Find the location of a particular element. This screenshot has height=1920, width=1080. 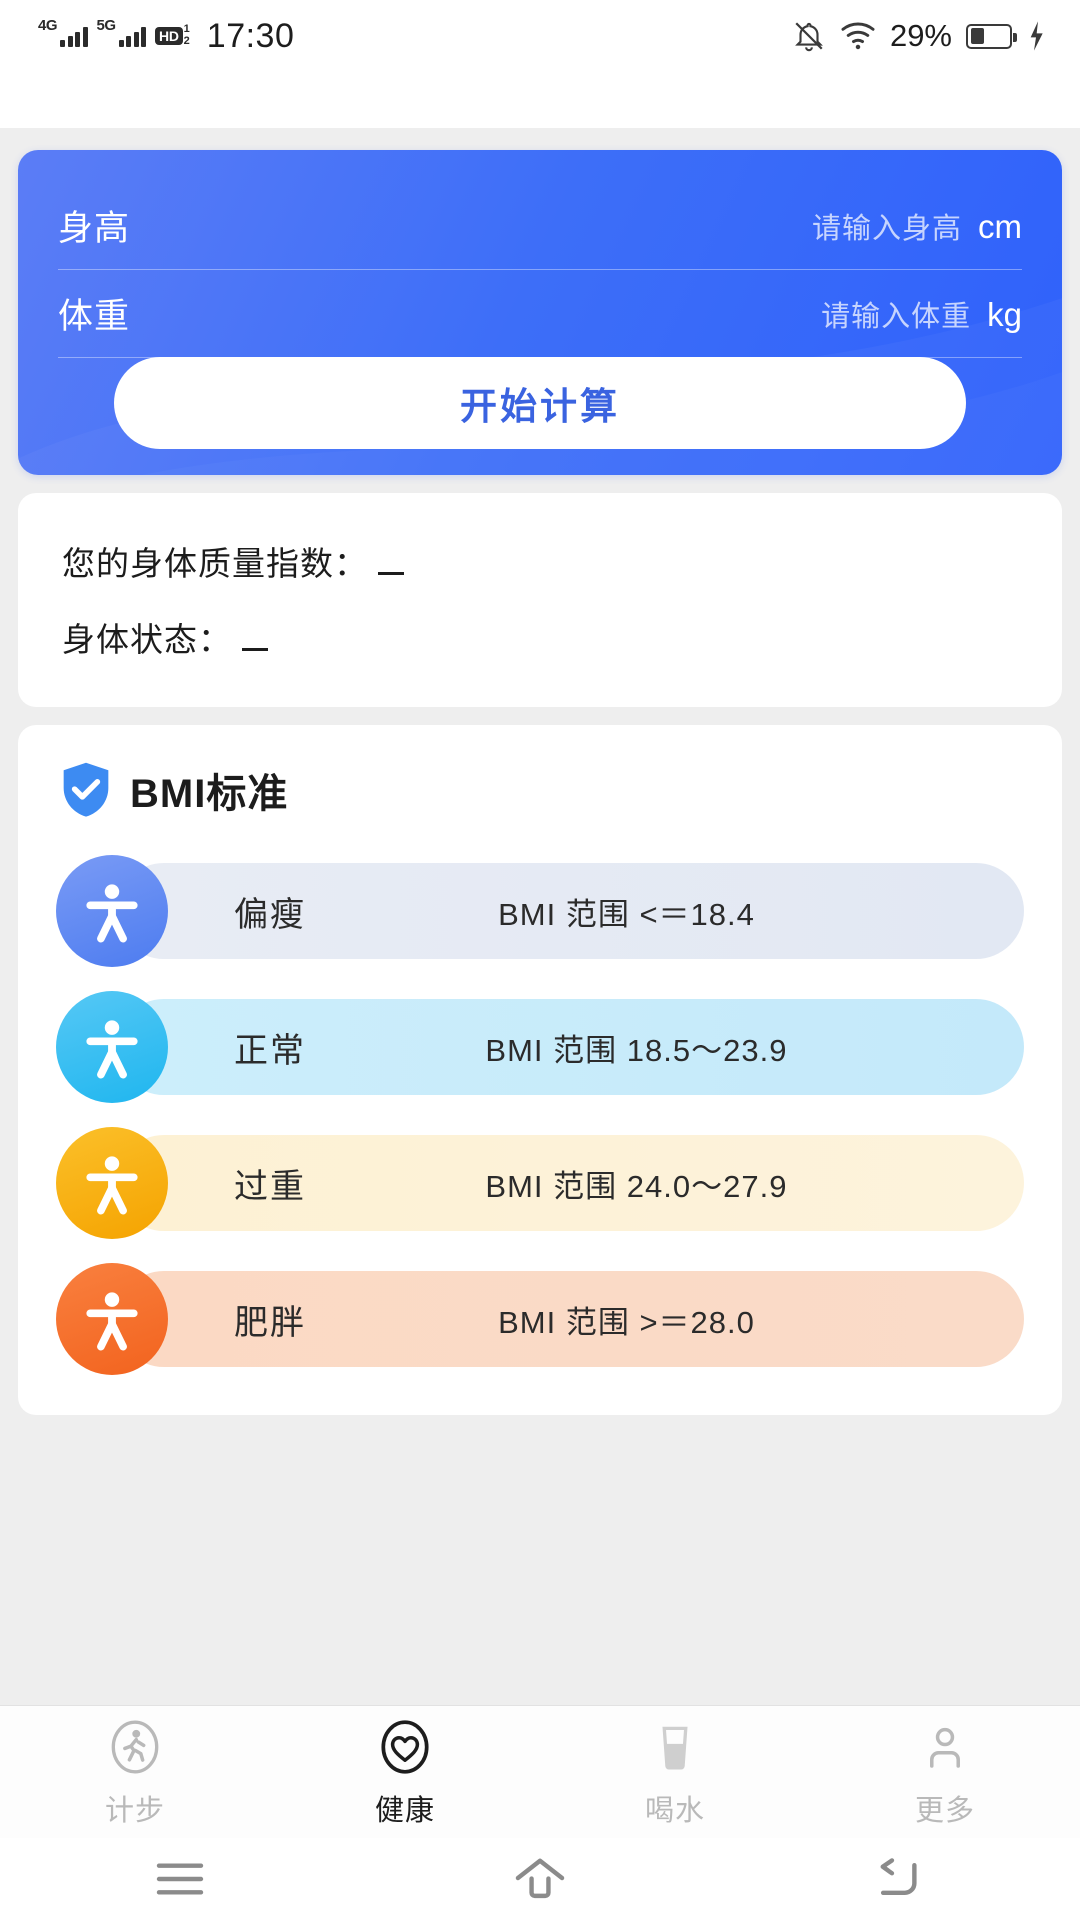

walking-person-icon is located at coordinates (135, 1746).